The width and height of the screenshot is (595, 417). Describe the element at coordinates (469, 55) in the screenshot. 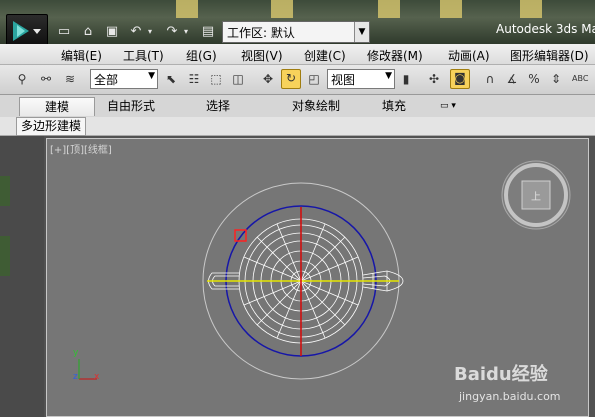

I see `menu-animation: 动画(A)` at that location.